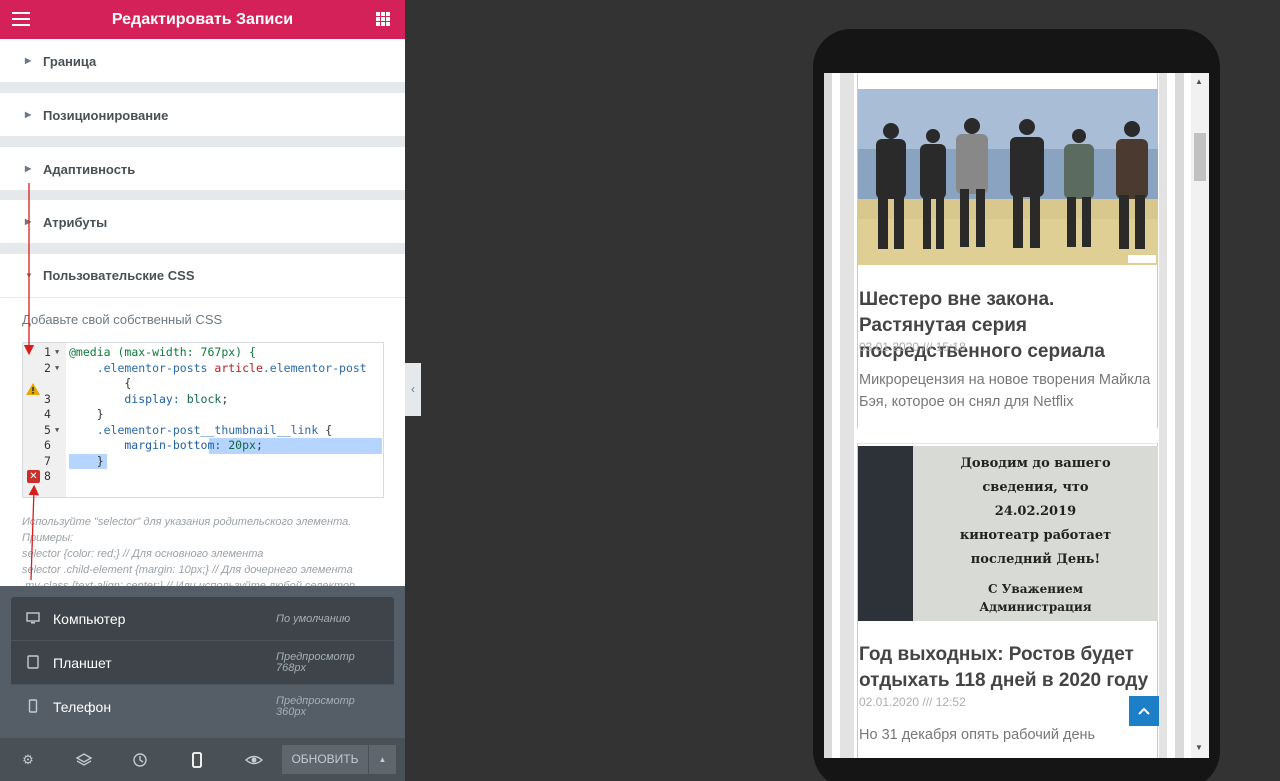  I want to click on responsive-item-label: Телефон, so click(82, 707).